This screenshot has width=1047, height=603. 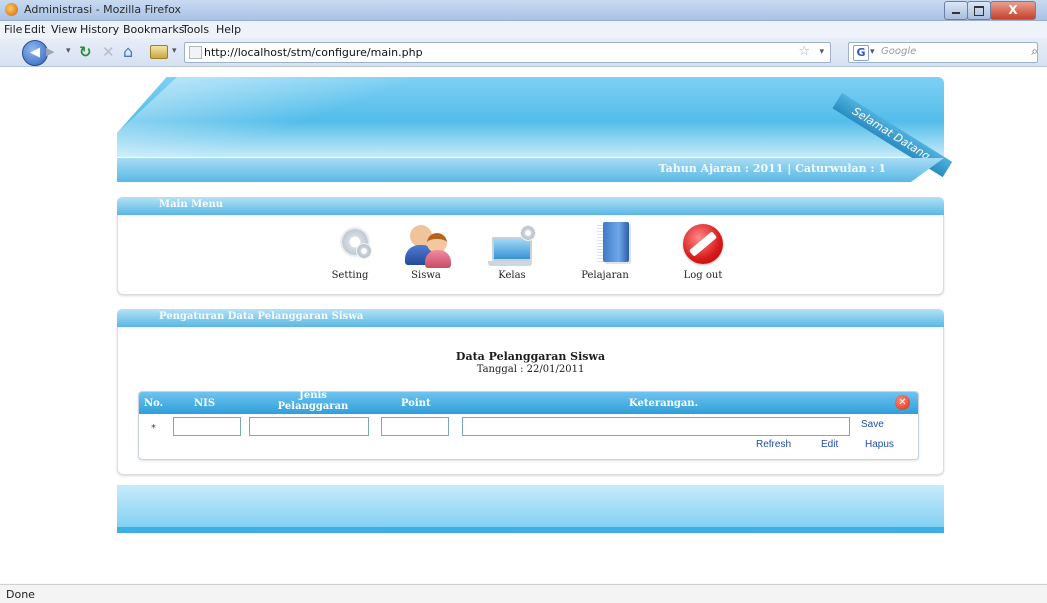 What do you see at coordinates (829, 444) in the screenshot?
I see `edit-button: Edit` at bounding box center [829, 444].